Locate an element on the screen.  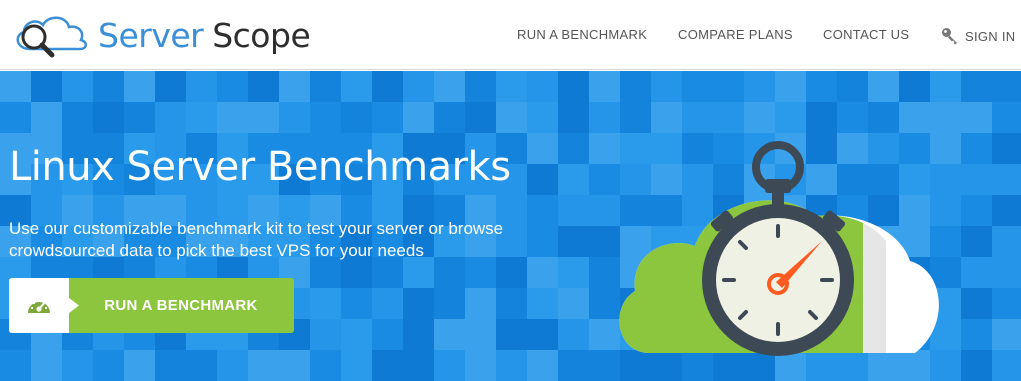
cta-label: RUN A BENCHMARK is located at coordinates (181, 305).